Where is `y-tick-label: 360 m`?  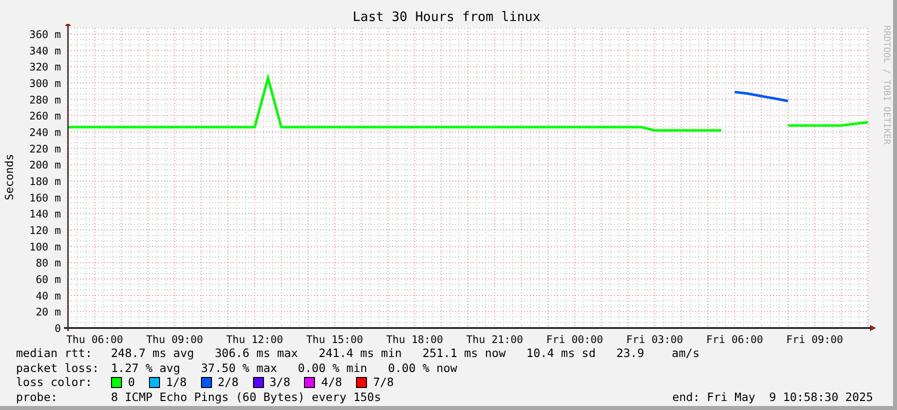
y-tick-label: 360 m is located at coordinates (45, 35).